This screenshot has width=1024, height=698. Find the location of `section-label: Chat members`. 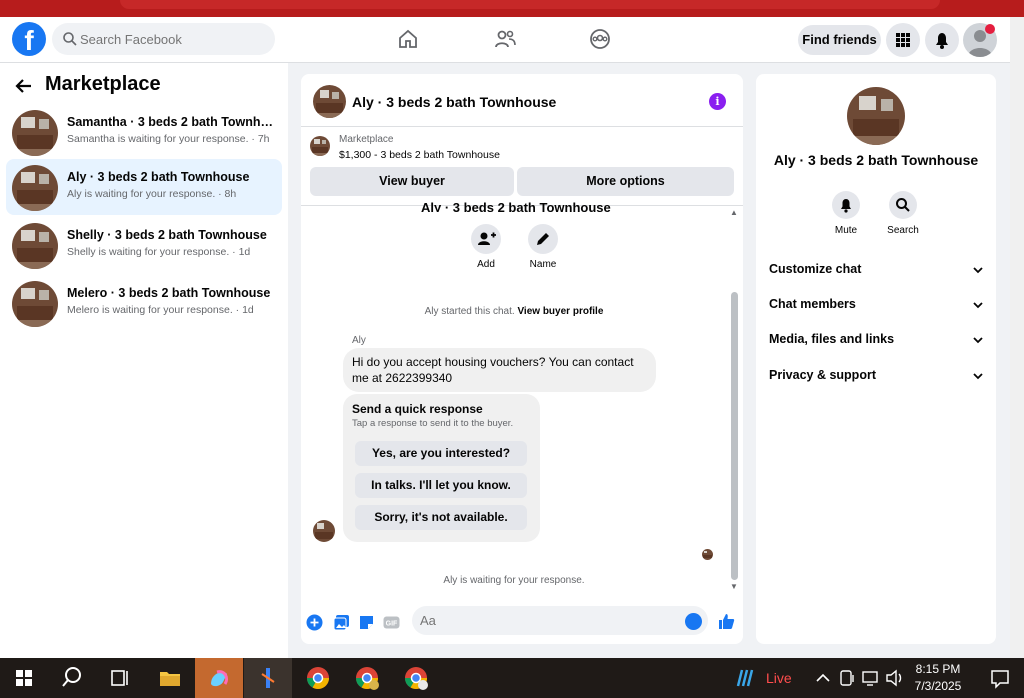

section-label: Chat members is located at coordinates (812, 304).